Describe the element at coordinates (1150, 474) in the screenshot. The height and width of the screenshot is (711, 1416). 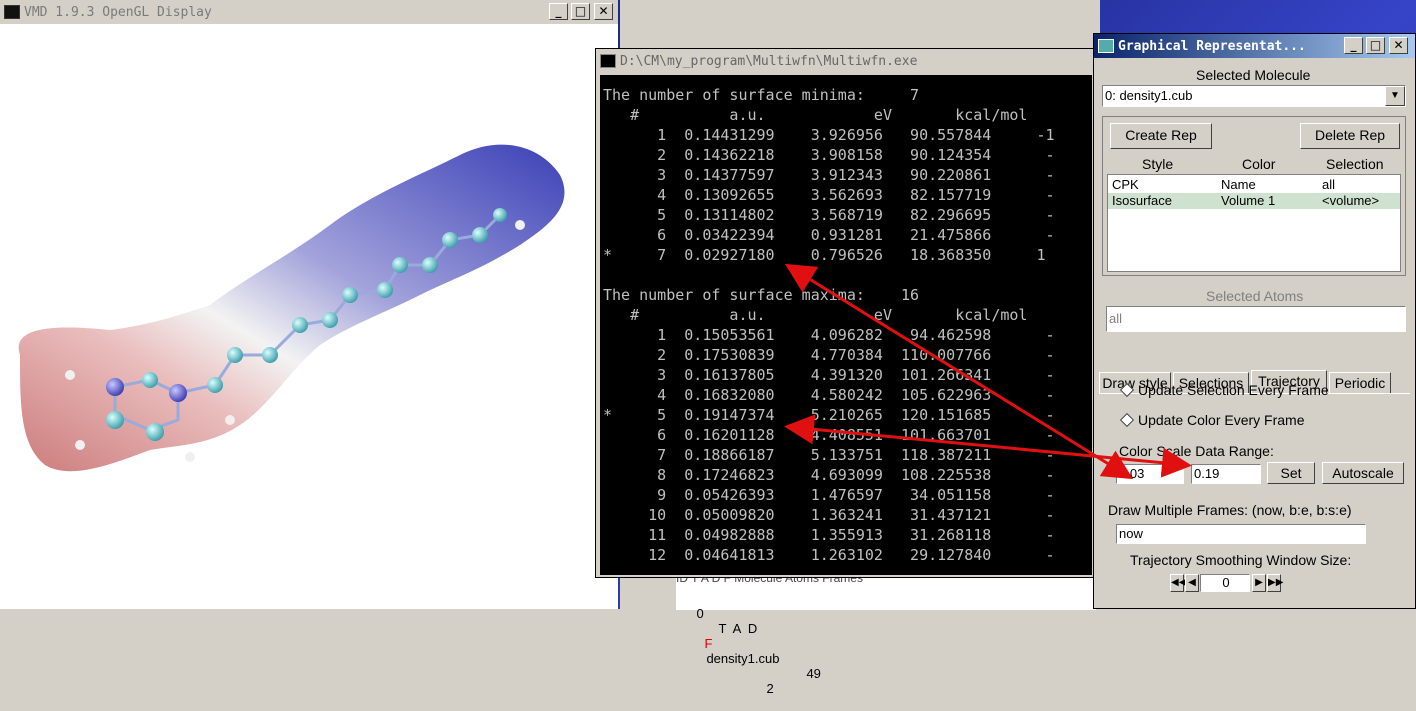
I see `range-min-field: 0.03` at that location.